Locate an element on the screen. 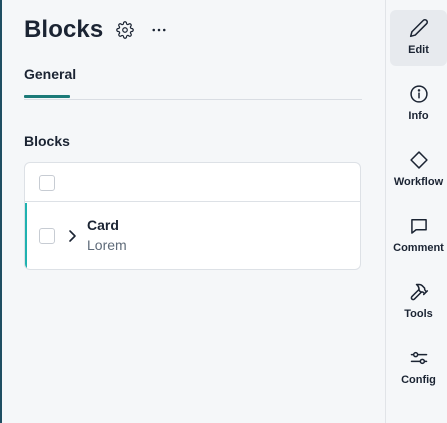  tab-general: General is located at coordinates (50, 74).